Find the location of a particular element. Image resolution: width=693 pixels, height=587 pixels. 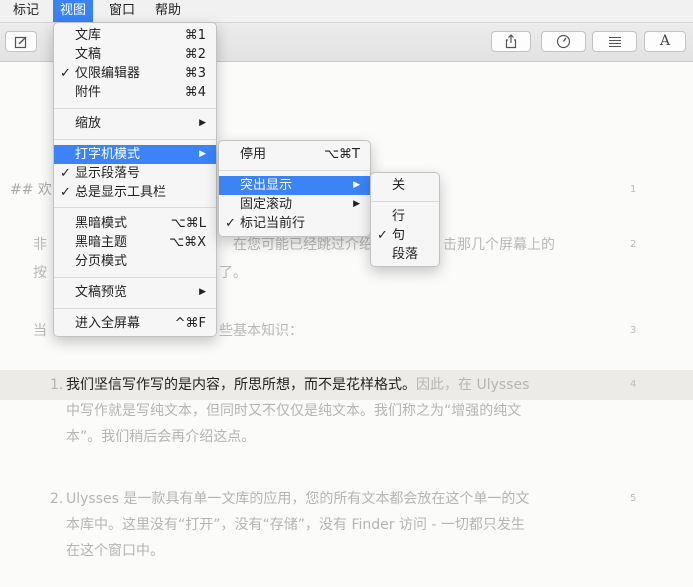

font-button: A is located at coordinates (665, 41).